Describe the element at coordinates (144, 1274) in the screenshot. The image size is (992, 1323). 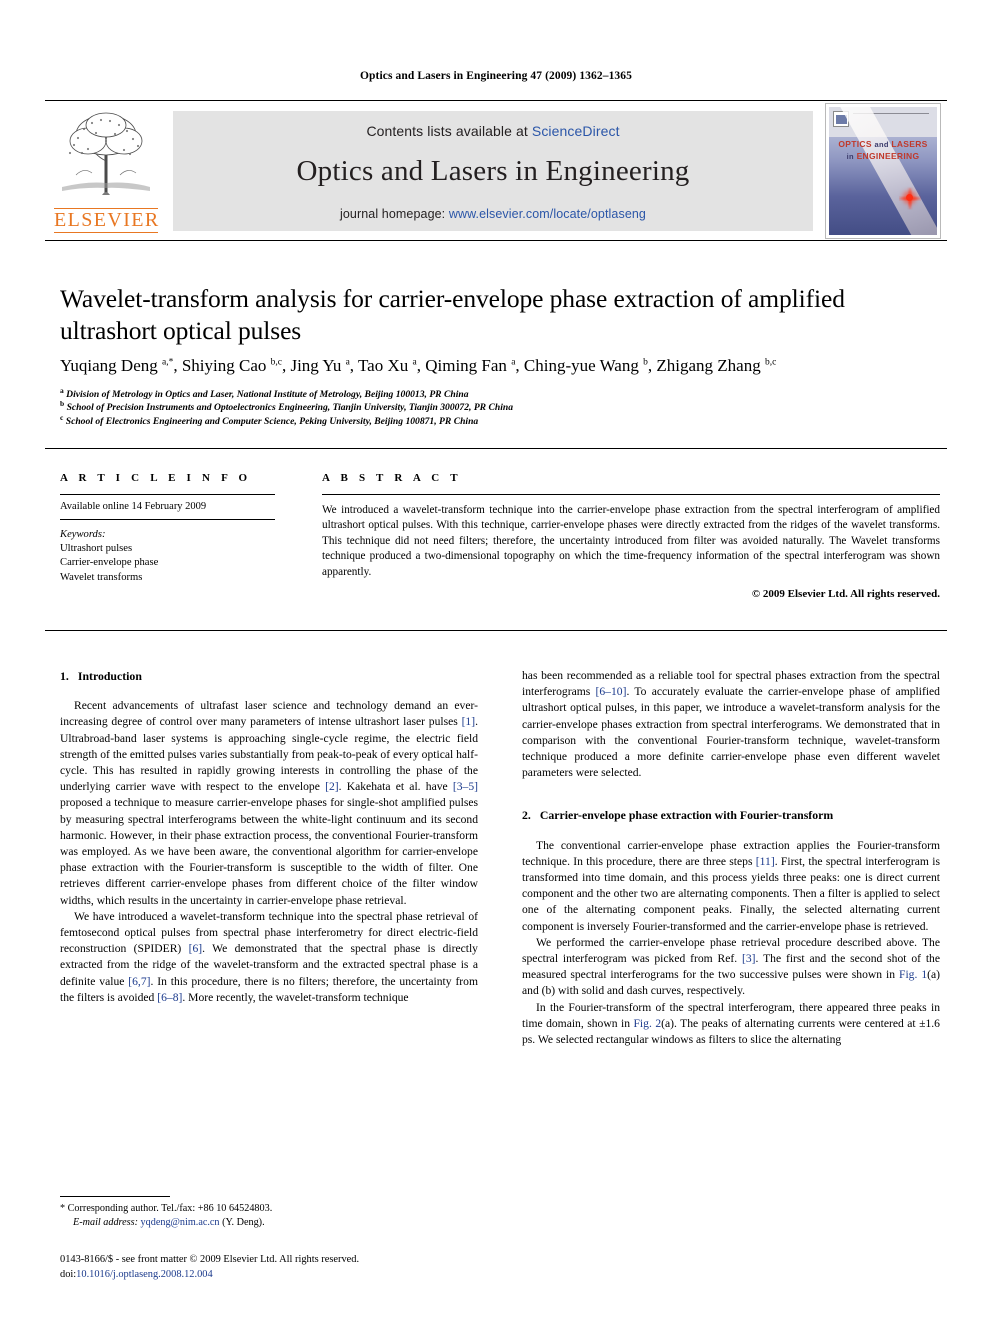
I see `doi-link: 10.1016/j.optlaseng.2008.12.004` at that location.